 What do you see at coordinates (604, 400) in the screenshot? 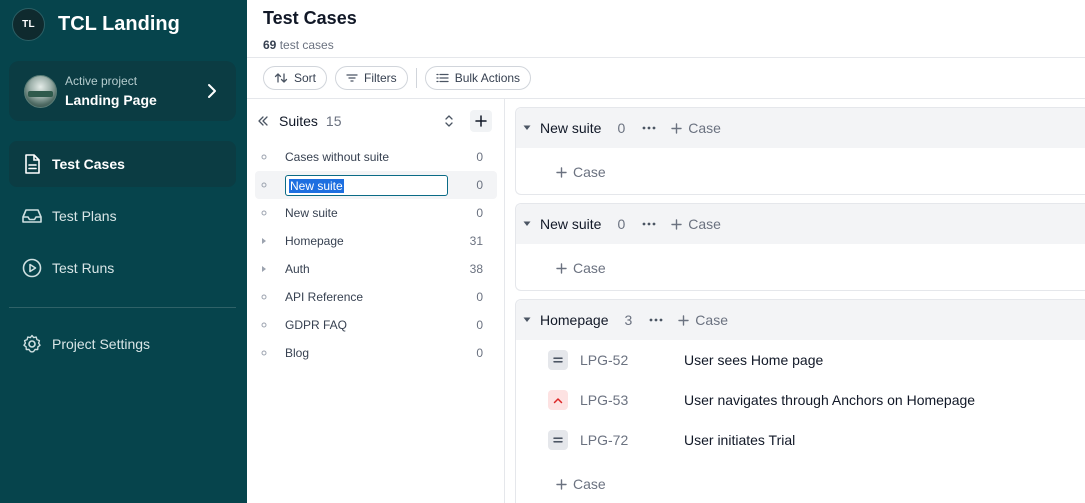
I see `case-id: LPG-53` at bounding box center [604, 400].